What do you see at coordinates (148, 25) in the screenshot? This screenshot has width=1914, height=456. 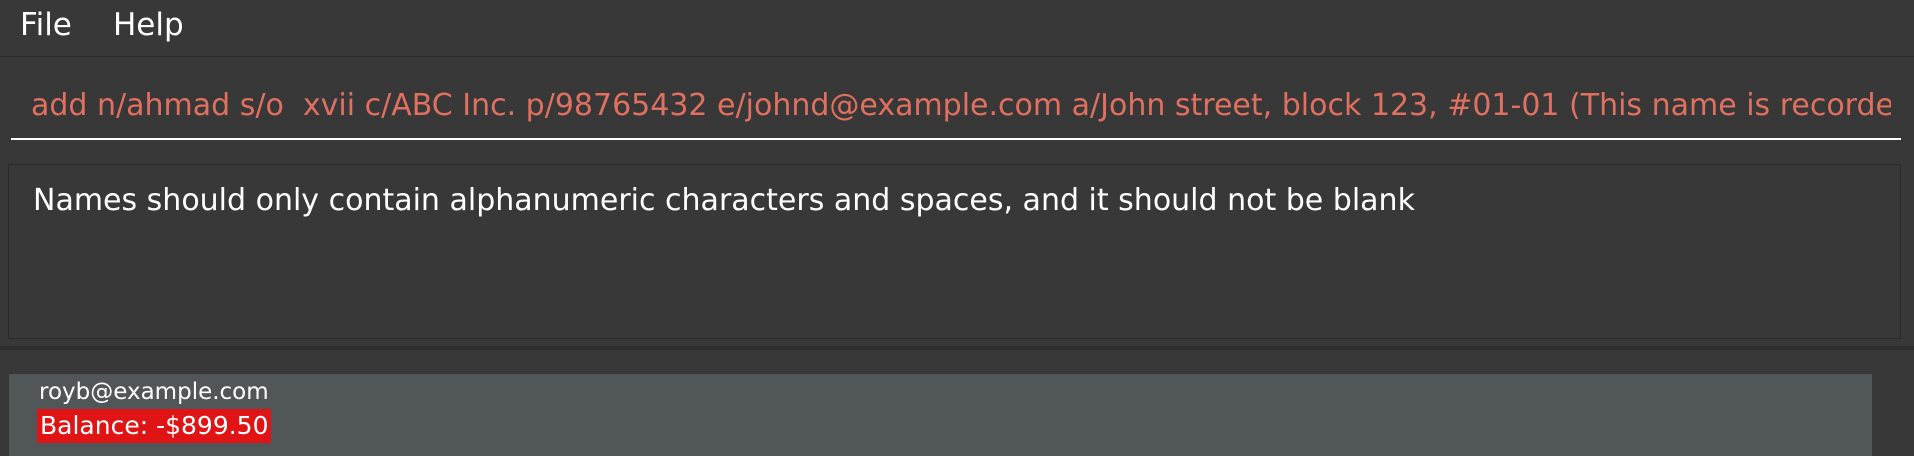 I see `menu-help: Help` at bounding box center [148, 25].